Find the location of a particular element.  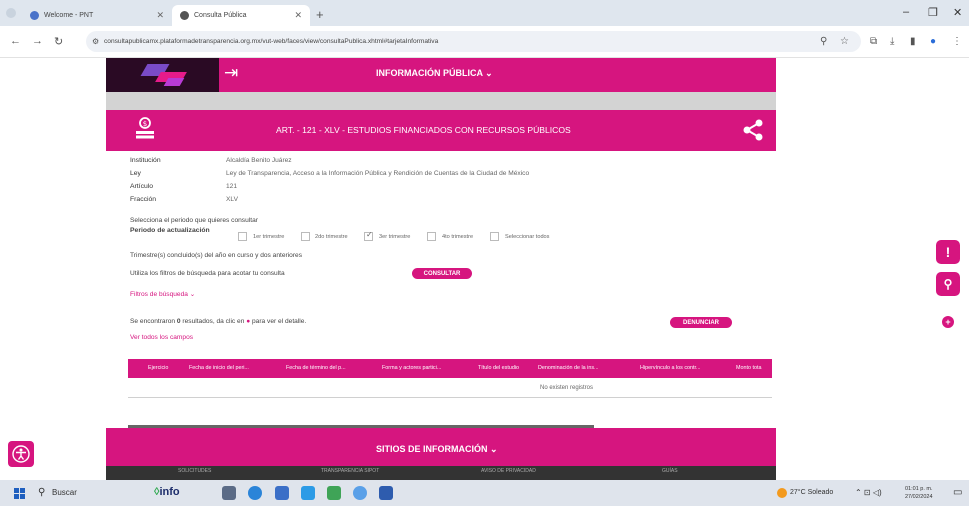

globe-favicon-icon is located at coordinates (184, 15).